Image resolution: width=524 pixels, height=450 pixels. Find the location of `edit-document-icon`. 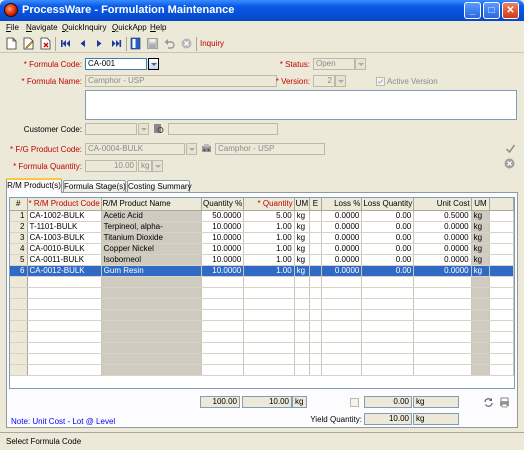

edit-document-icon is located at coordinates (28, 43).